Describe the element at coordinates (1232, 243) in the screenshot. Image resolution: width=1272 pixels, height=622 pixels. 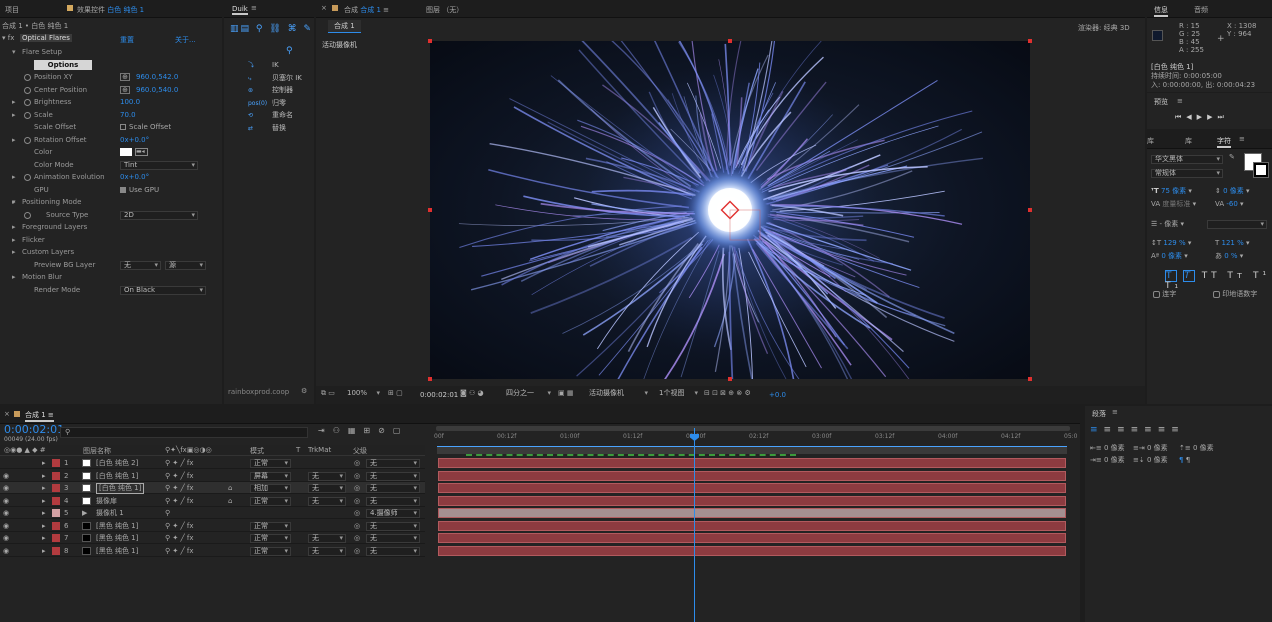
I see `horizontal-scale: T 121 % ▾` at that location.